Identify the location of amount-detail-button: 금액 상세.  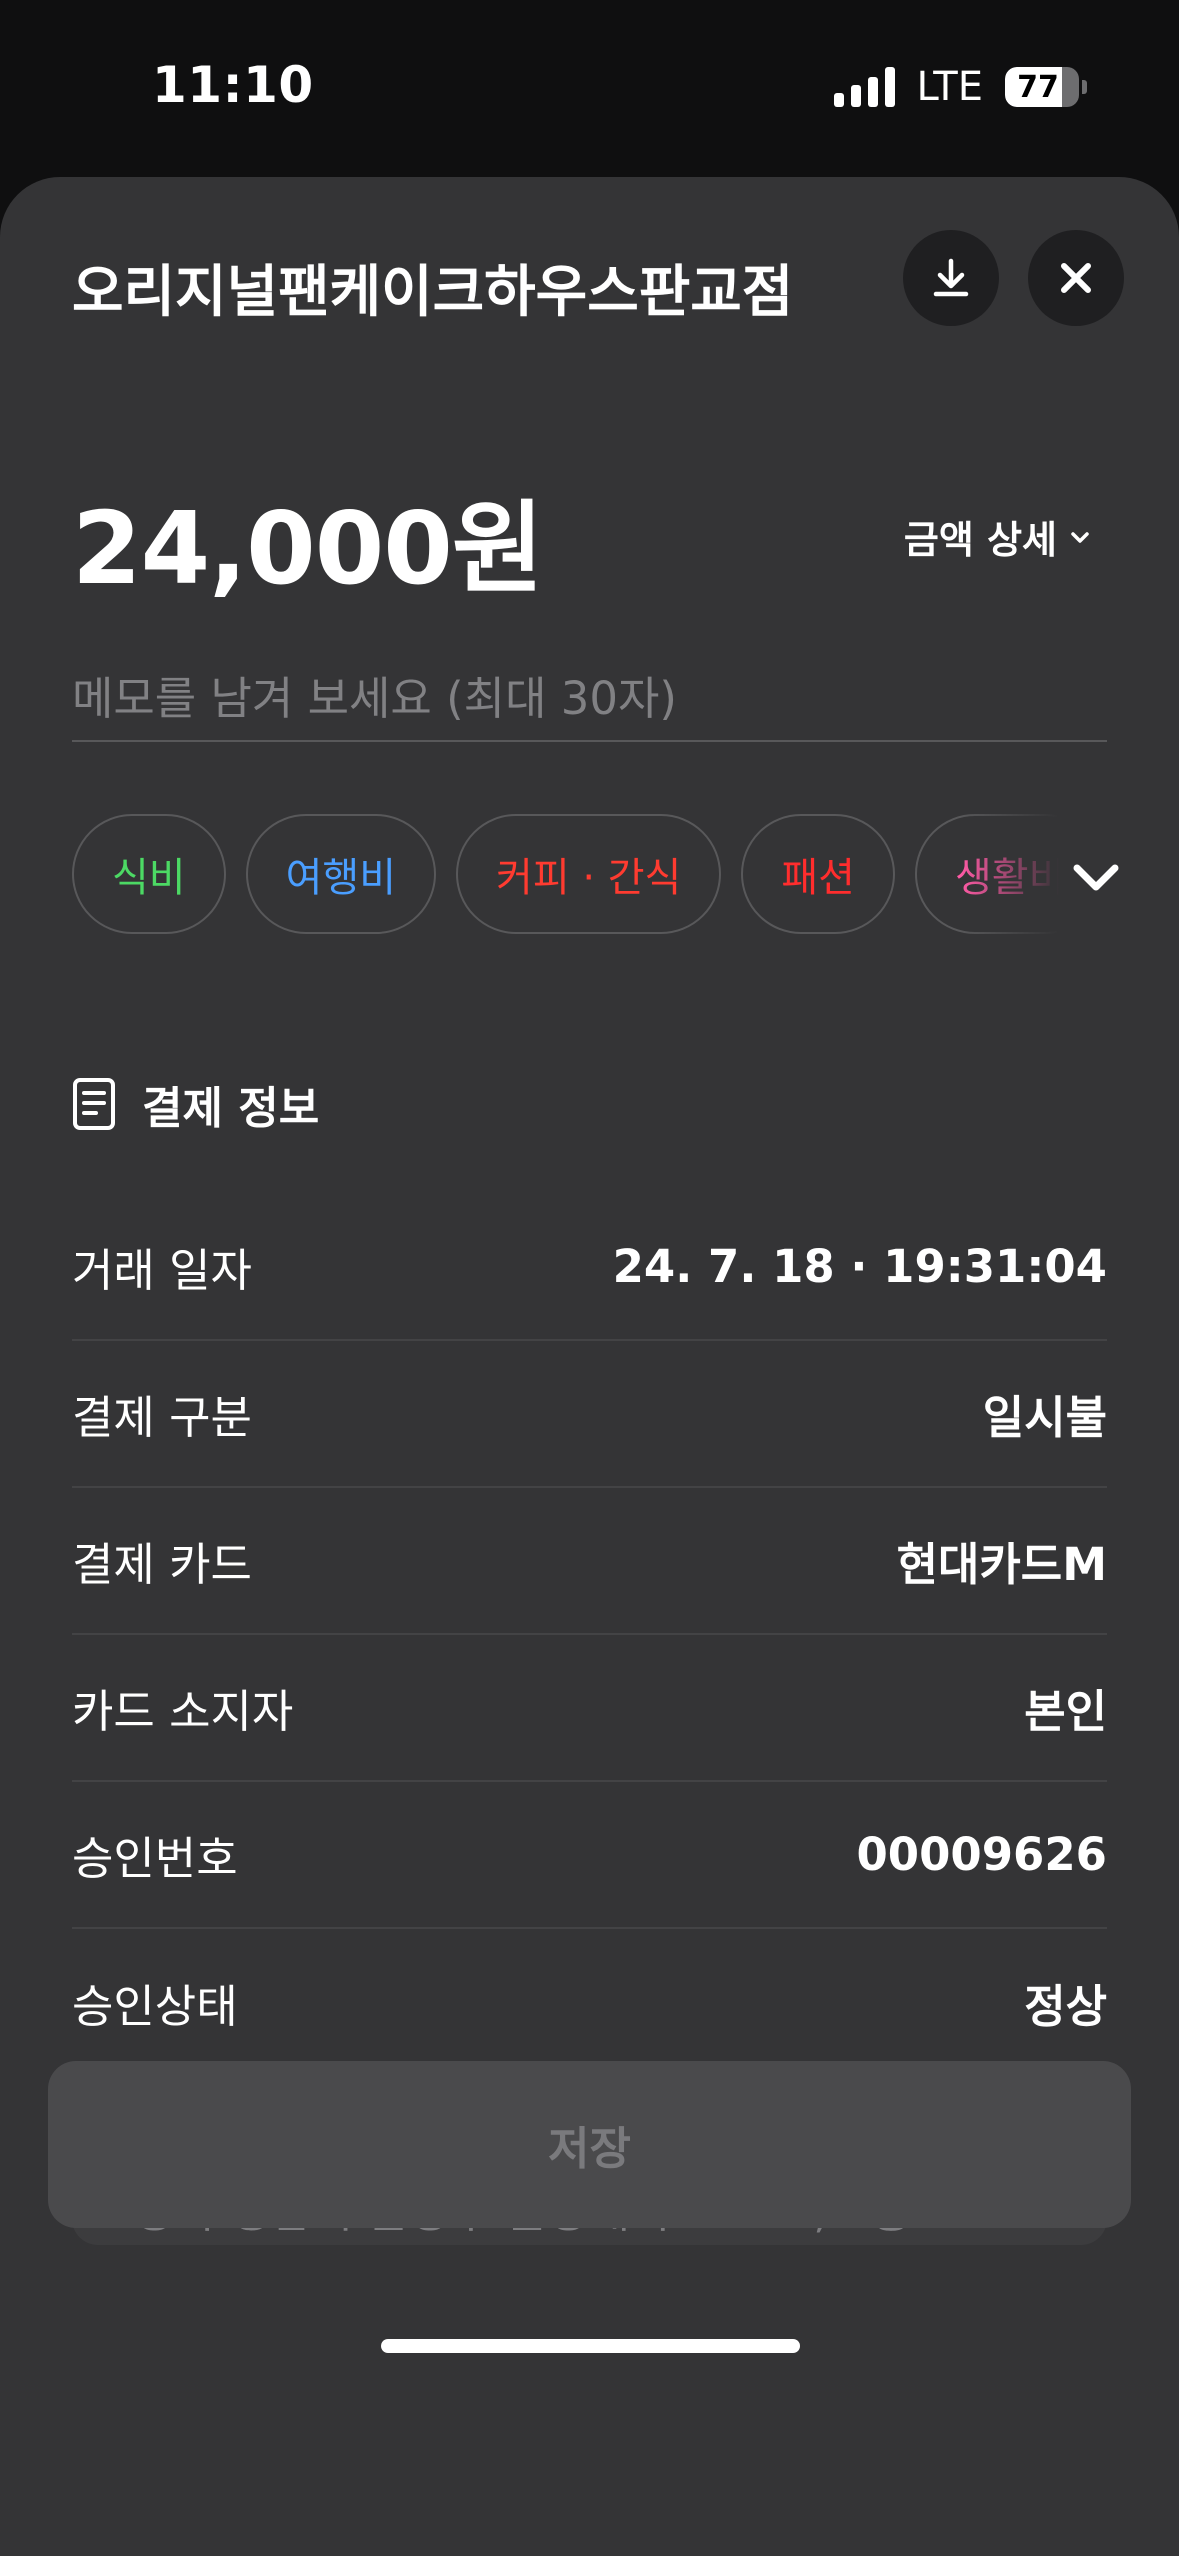
(998, 536).